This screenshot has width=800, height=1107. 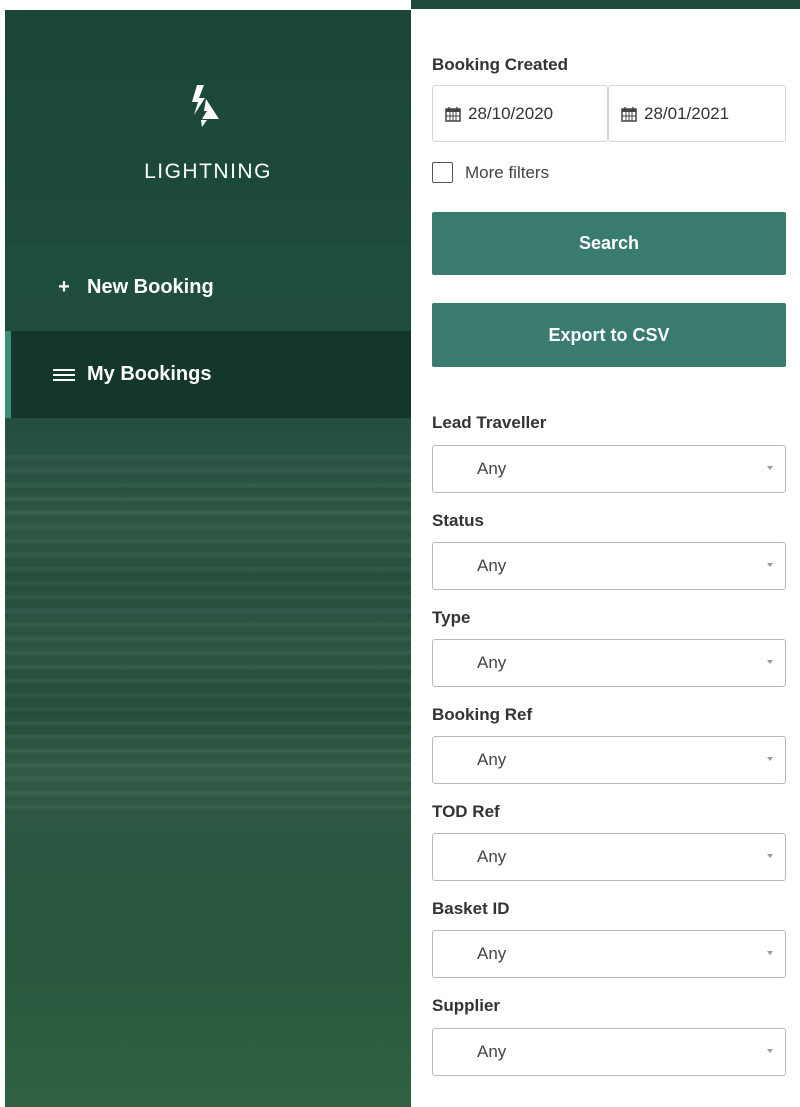 What do you see at coordinates (609, 1052) in the screenshot?
I see `supplier-select: Any` at bounding box center [609, 1052].